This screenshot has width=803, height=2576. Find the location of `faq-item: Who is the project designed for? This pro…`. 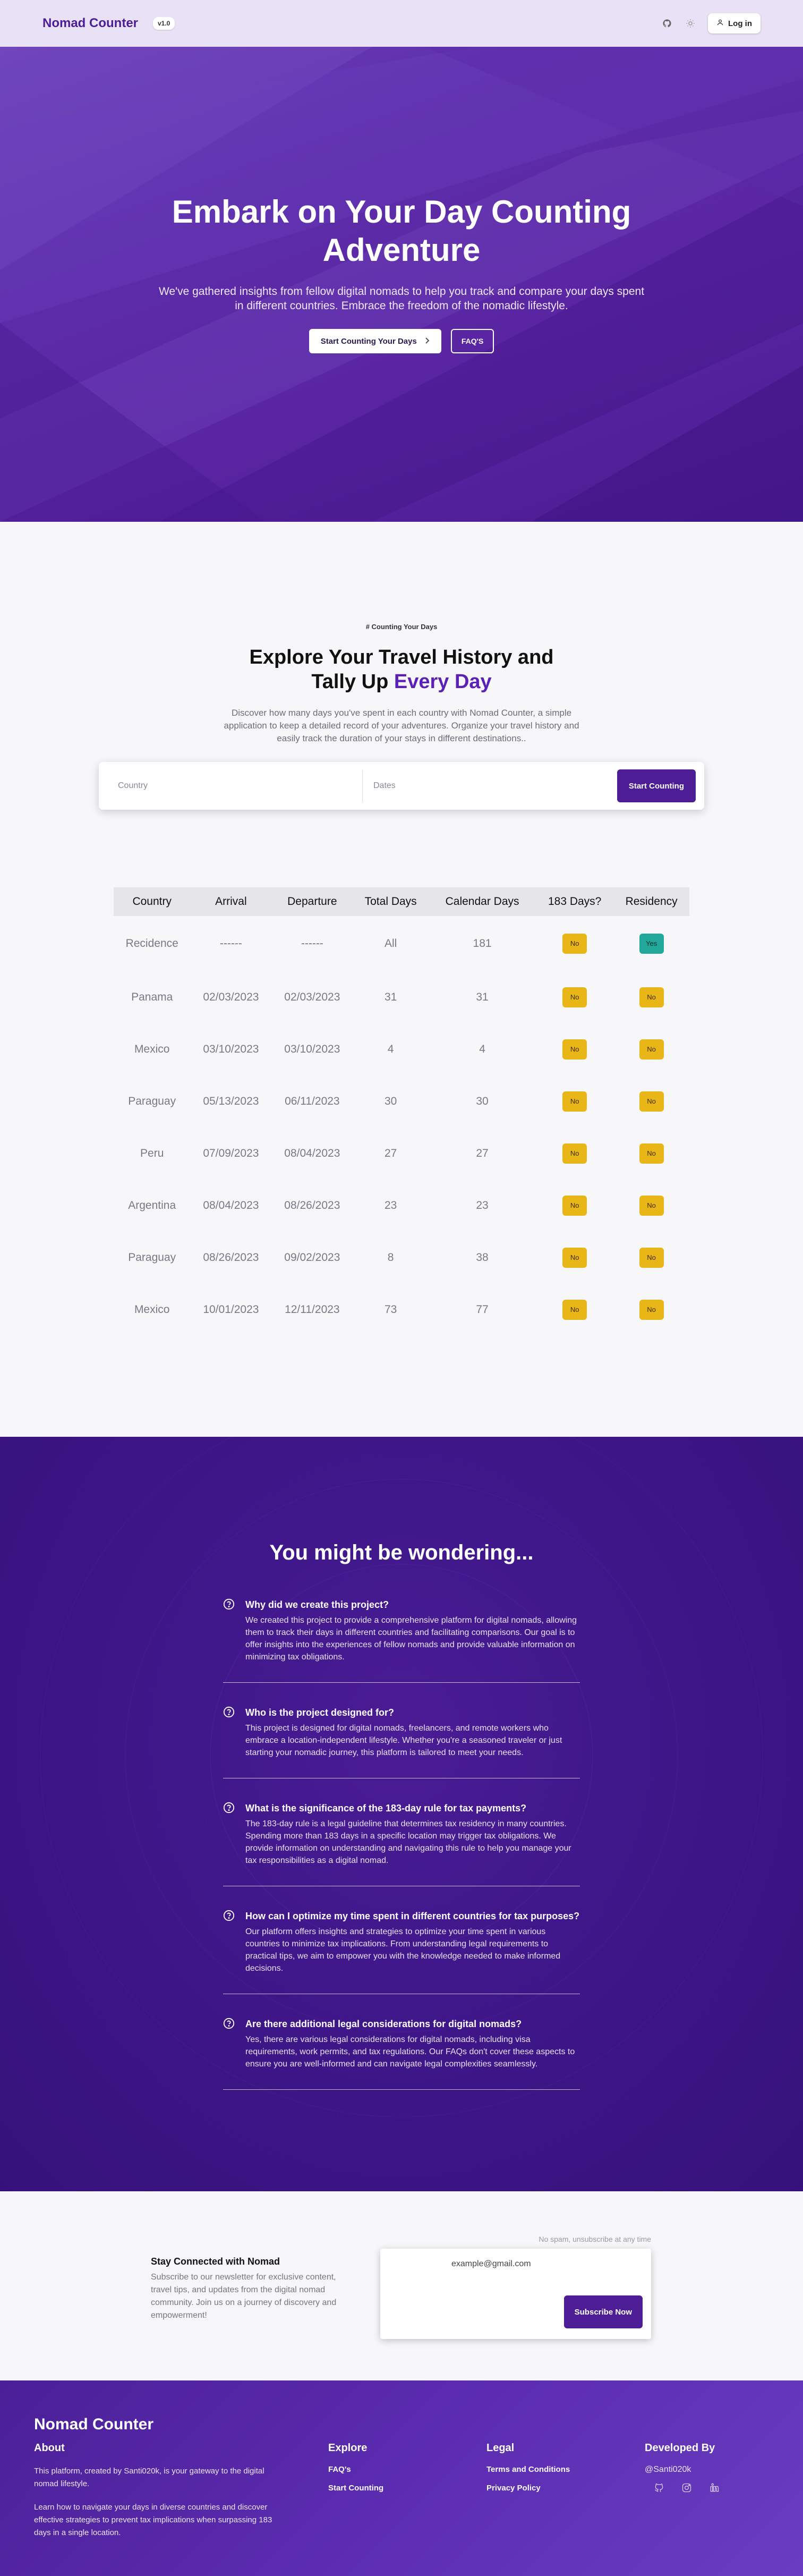

faq-item: Who is the project designed for? This pro… is located at coordinates (401, 1742).